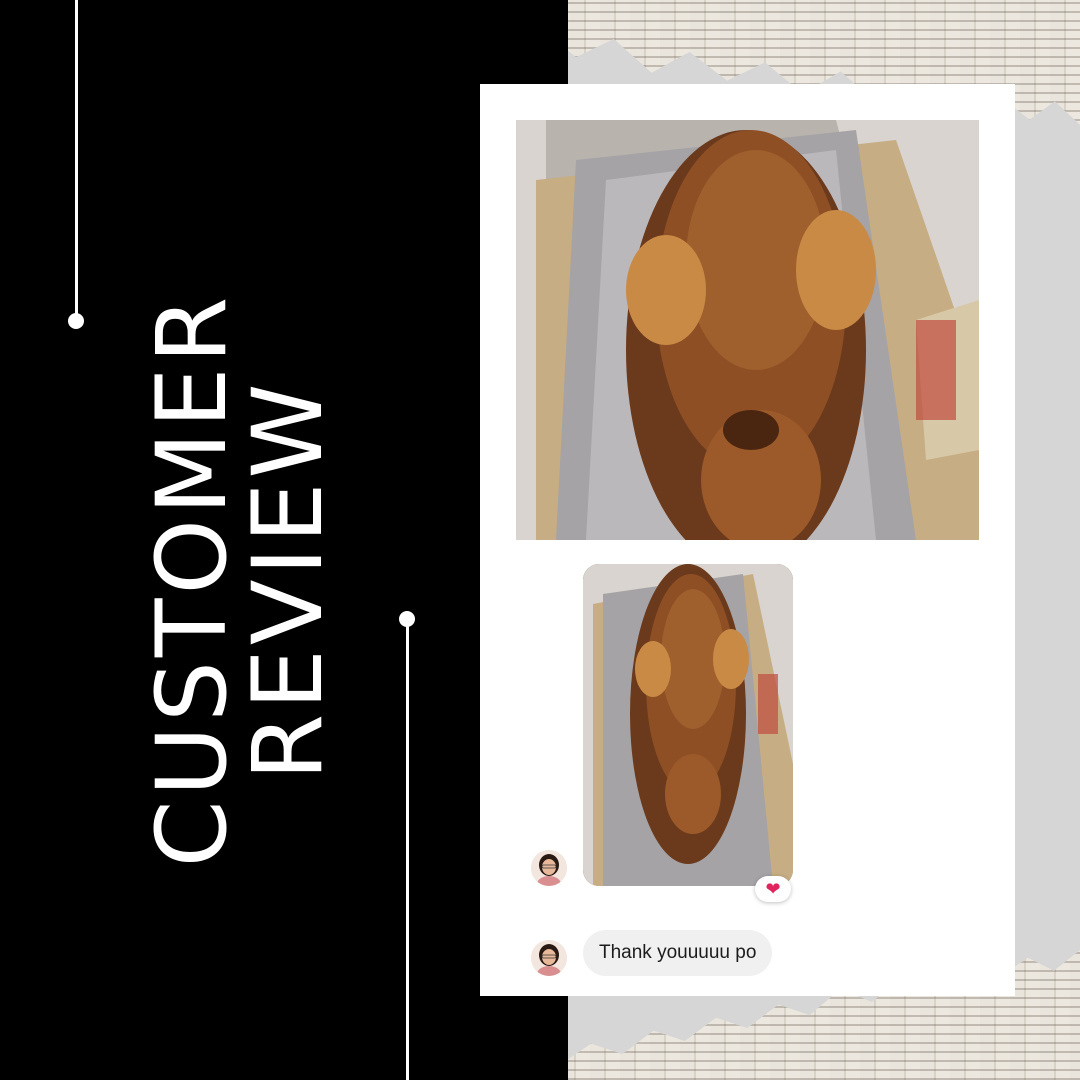 The width and height of the screenshot is (1080, 1080). Describe the element at coordinates (407, 850) in the screenshot. I see `decor-line-bottom` at that location.